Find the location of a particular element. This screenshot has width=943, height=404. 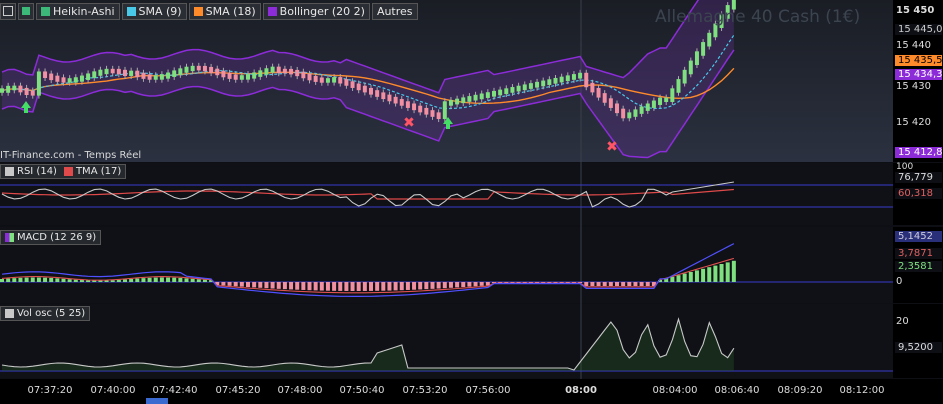

bb-upper-value-tag: 15 434,3 is located at coordinates (918, 74).